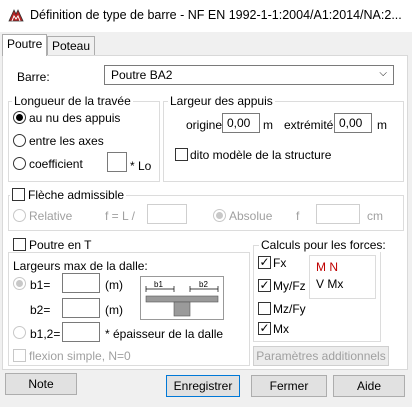 The height and width of the screenshot is (407, 412). What do you see at coordinates (41, 384) in the screenshot?
I see `note-button: Note` at bounding box center [41, 384].